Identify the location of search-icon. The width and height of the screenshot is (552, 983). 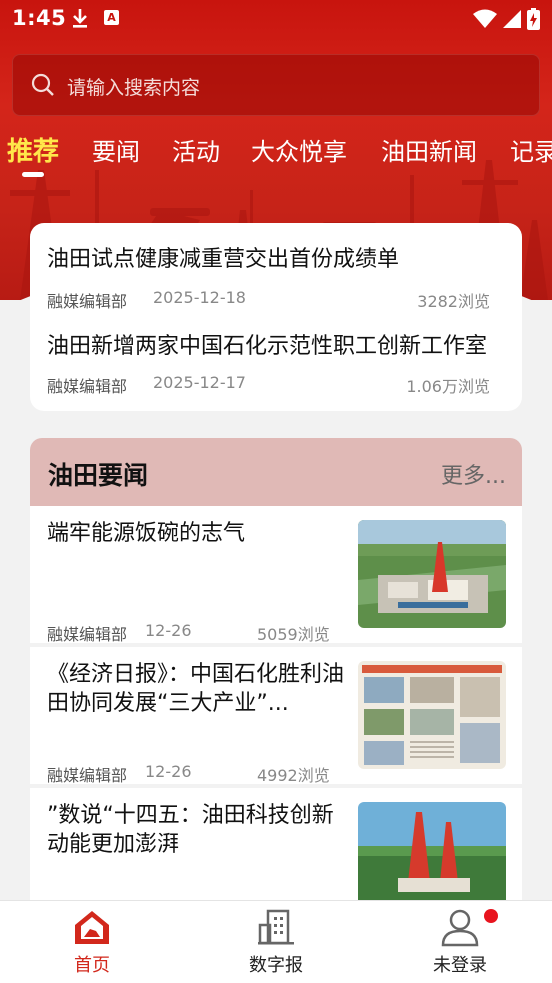
(42, 84).